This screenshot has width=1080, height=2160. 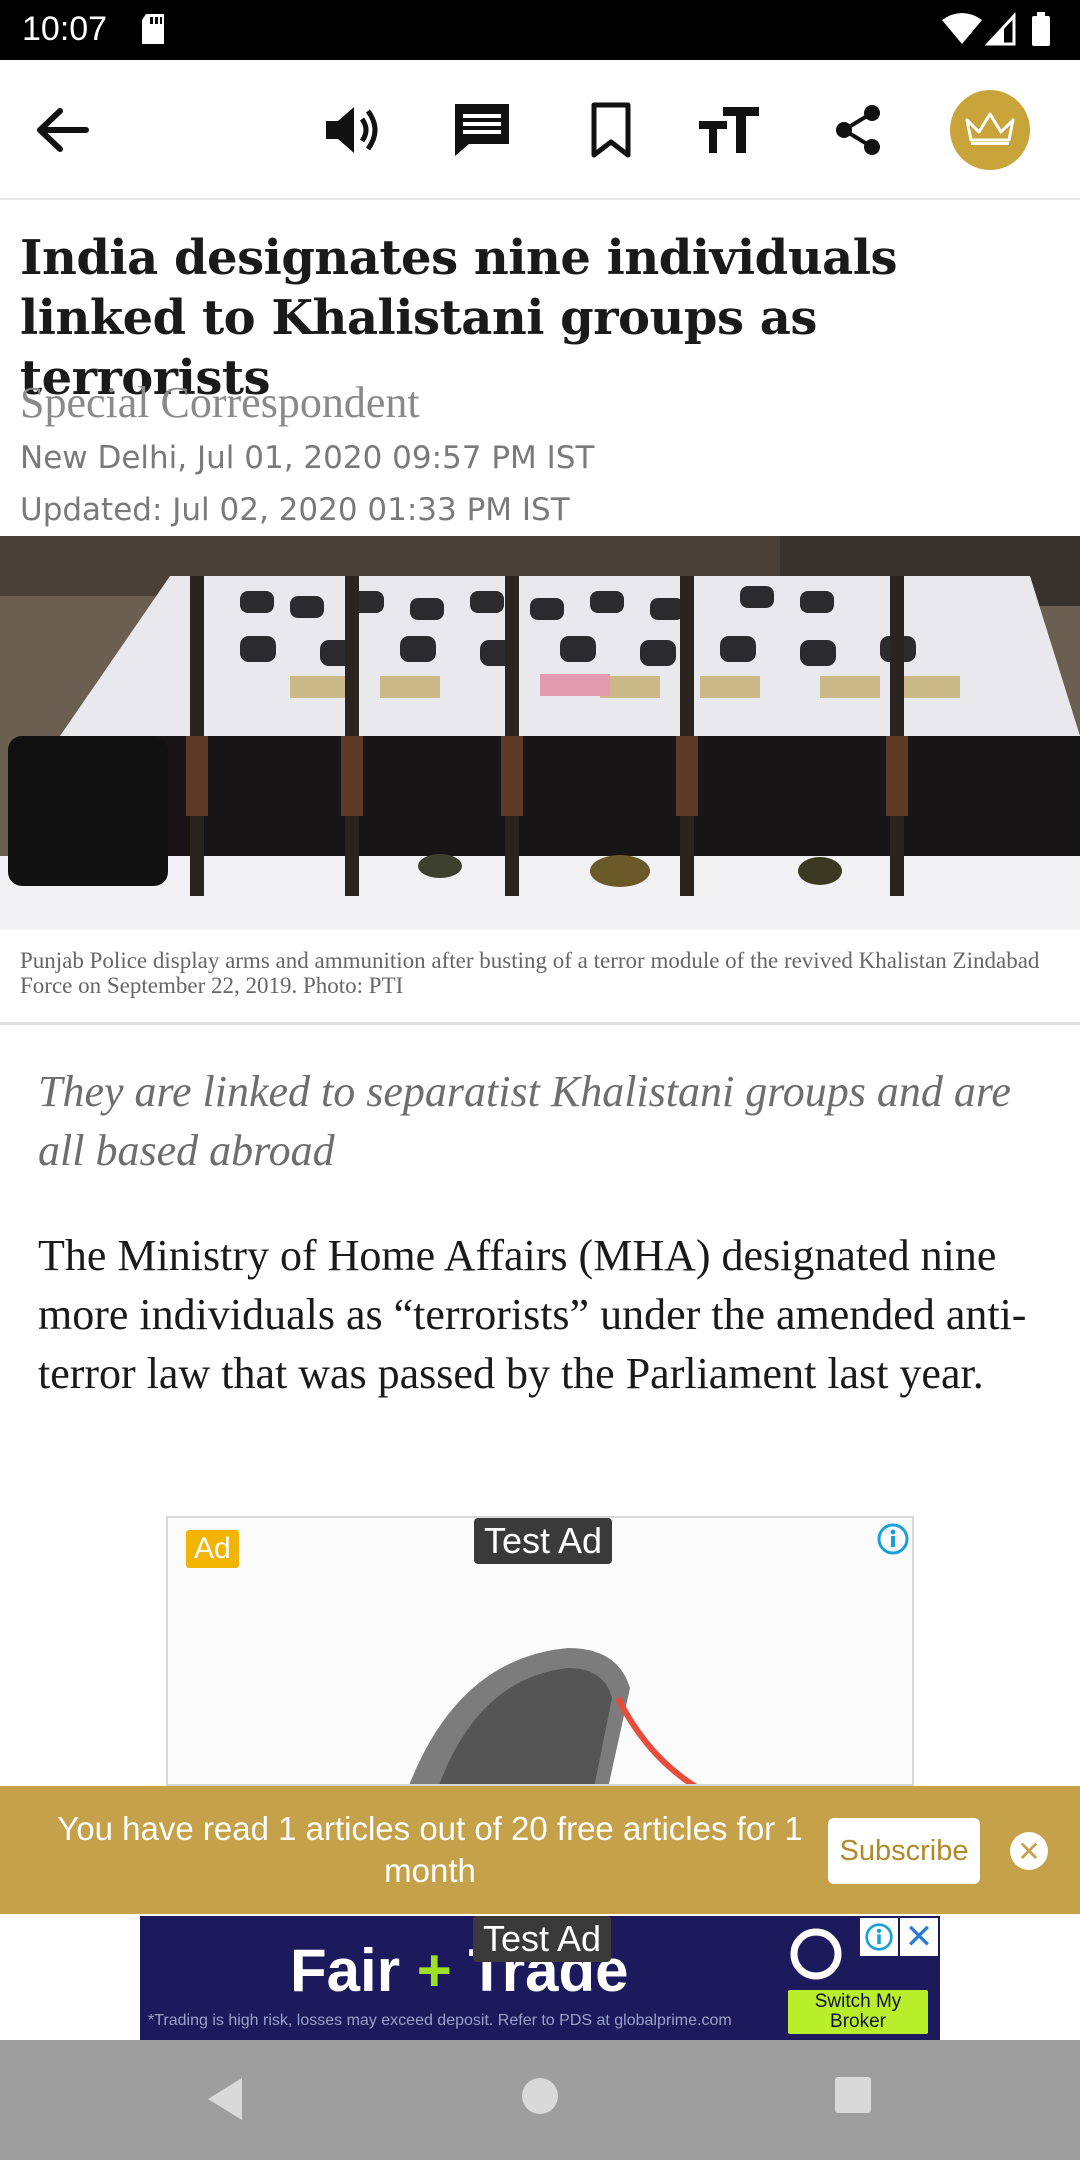 I want to click on divider, so click(x=540, y=1023).